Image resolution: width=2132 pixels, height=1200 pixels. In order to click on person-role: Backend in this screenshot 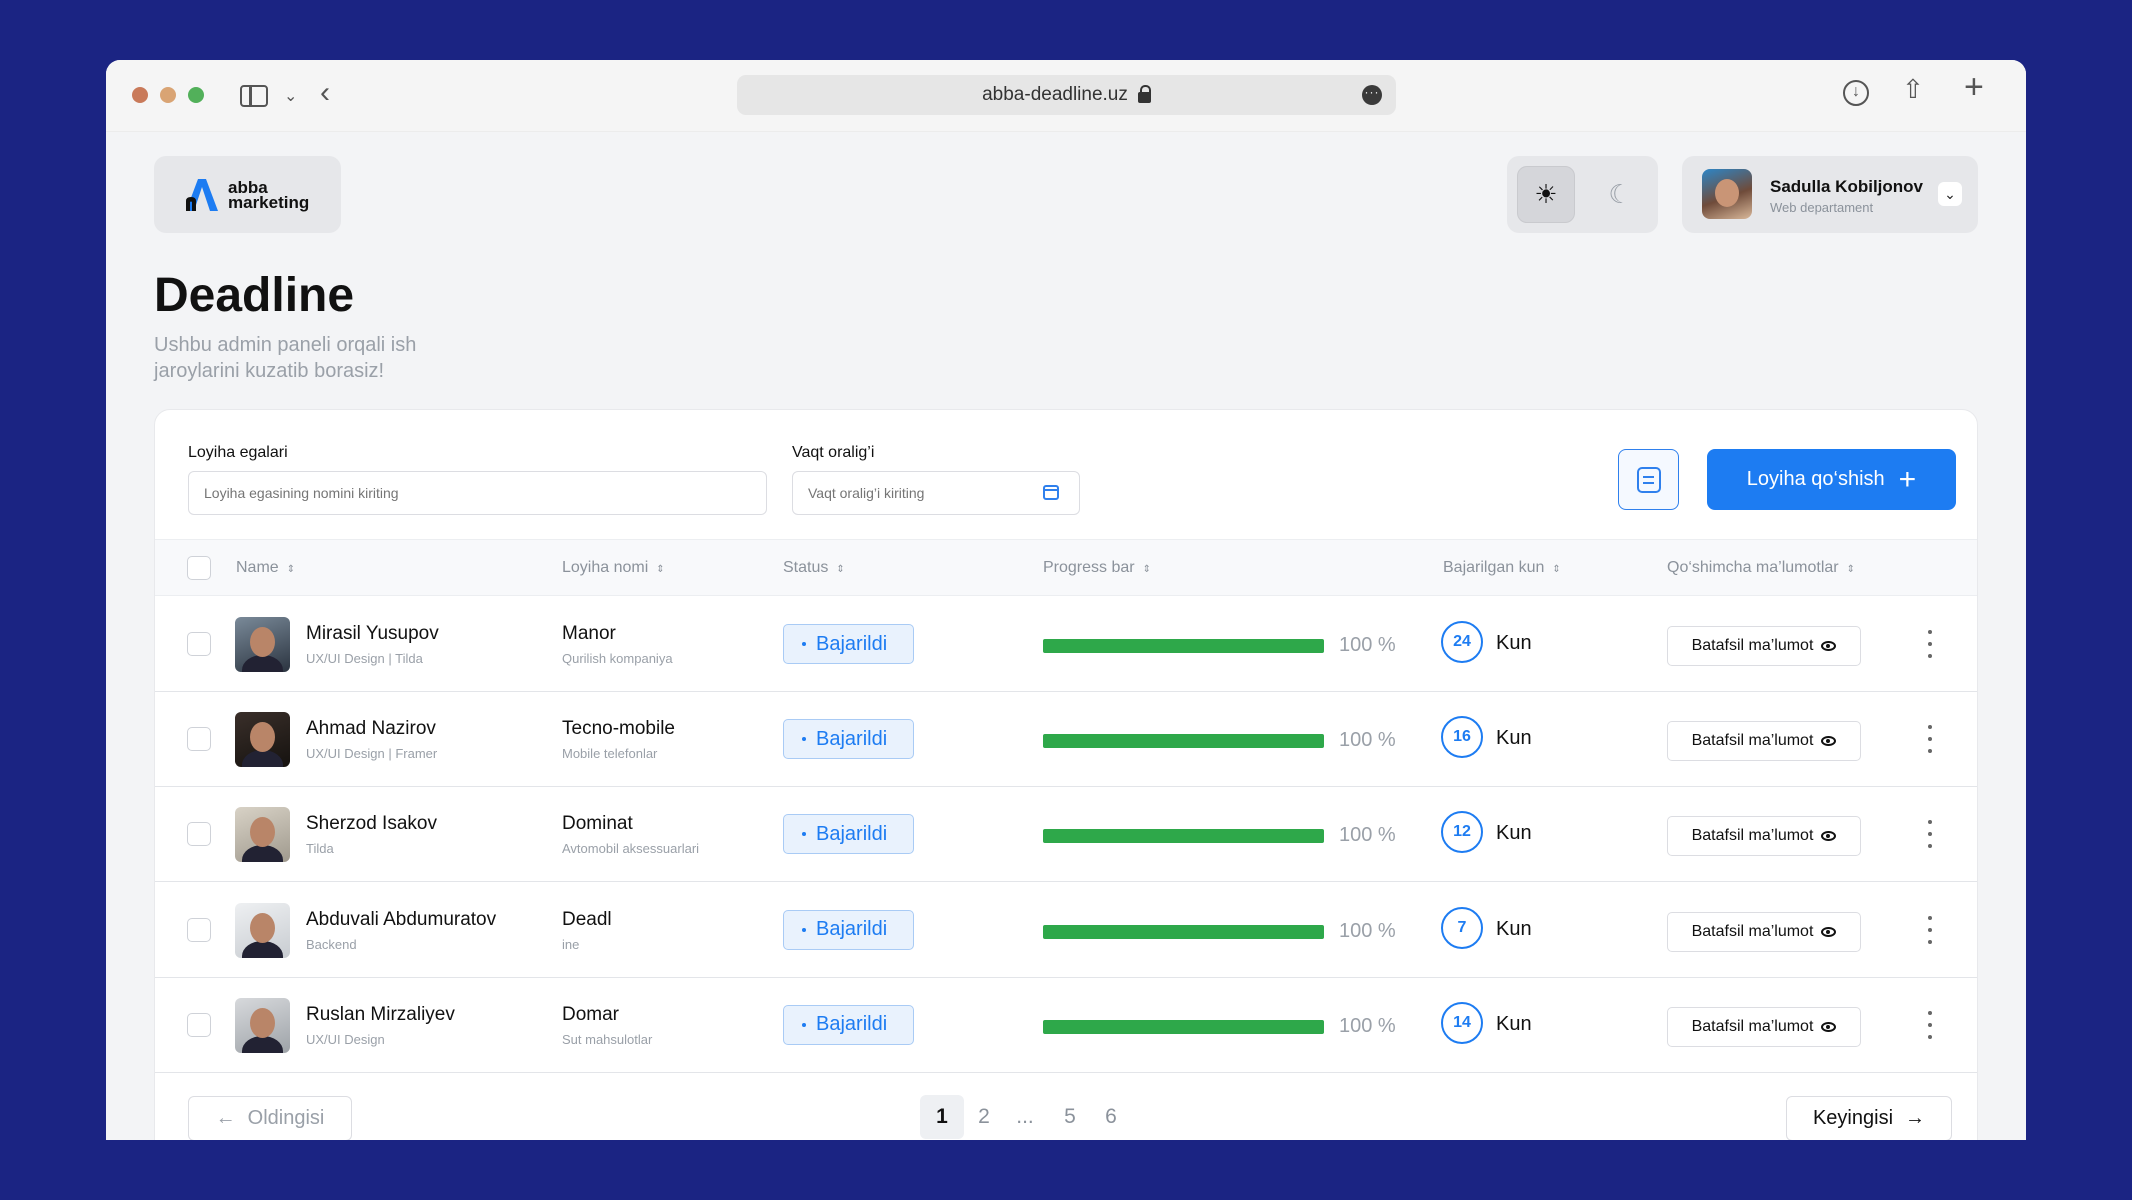, I will do `click(331, 944)`.